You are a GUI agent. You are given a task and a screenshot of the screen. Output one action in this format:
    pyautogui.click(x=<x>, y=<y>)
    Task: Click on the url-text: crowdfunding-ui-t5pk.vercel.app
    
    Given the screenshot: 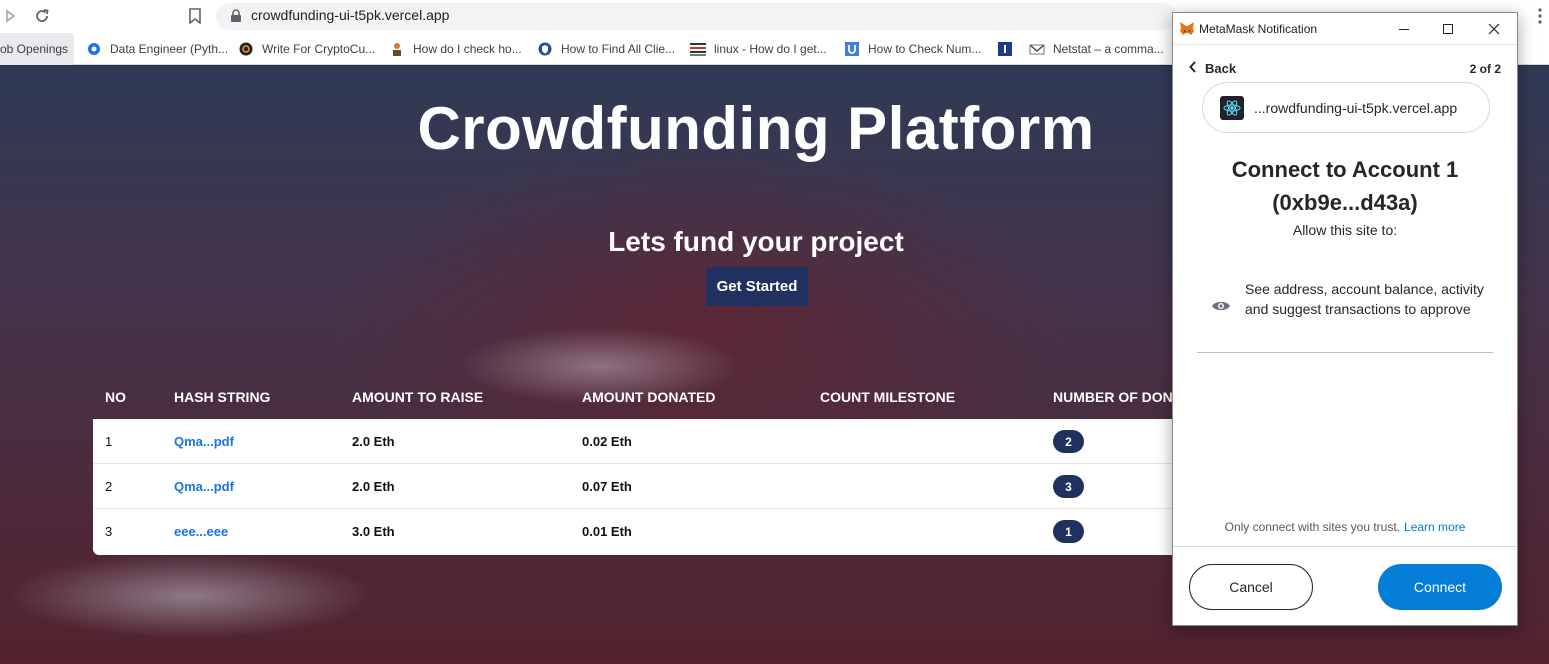 What is the action you would take?
    pyautogui.click(x=350, y=15)
    